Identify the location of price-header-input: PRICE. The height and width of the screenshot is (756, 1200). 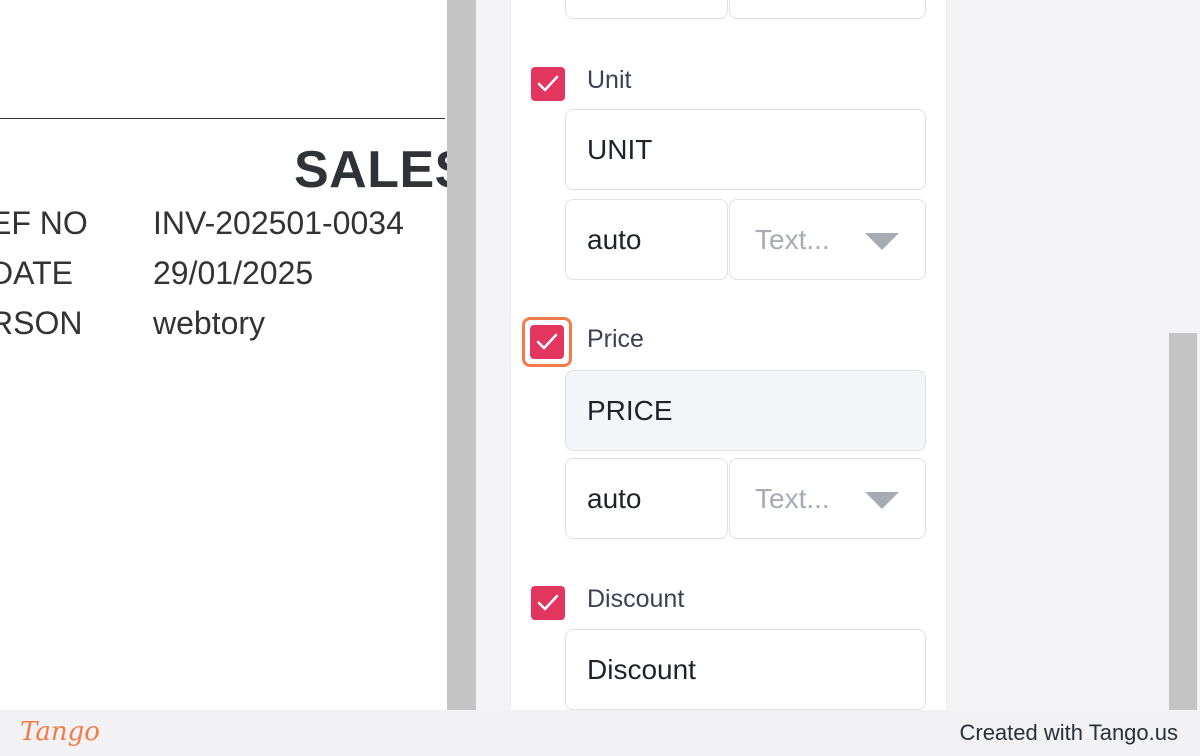
(745, 410).